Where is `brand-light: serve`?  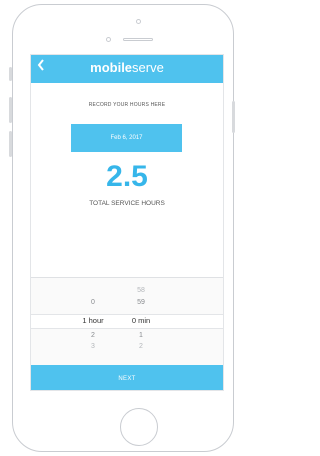 brand-light: serve is located at coordinates (148, 67).